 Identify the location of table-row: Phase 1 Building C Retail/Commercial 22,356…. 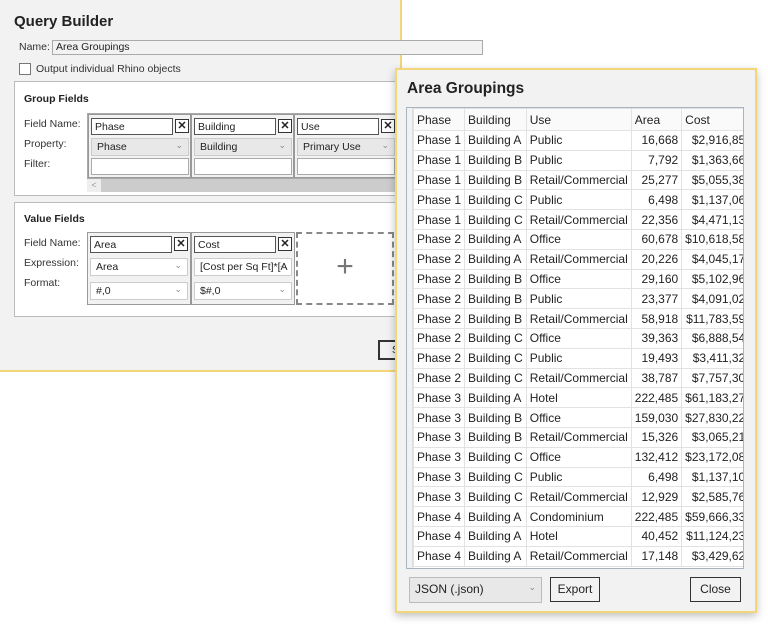
(577, 219).